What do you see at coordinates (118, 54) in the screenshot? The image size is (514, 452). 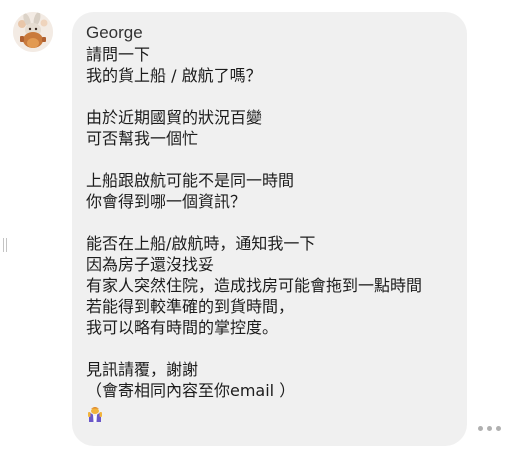 I see `message-line: 請問一下` at bounding box center [118, 54].